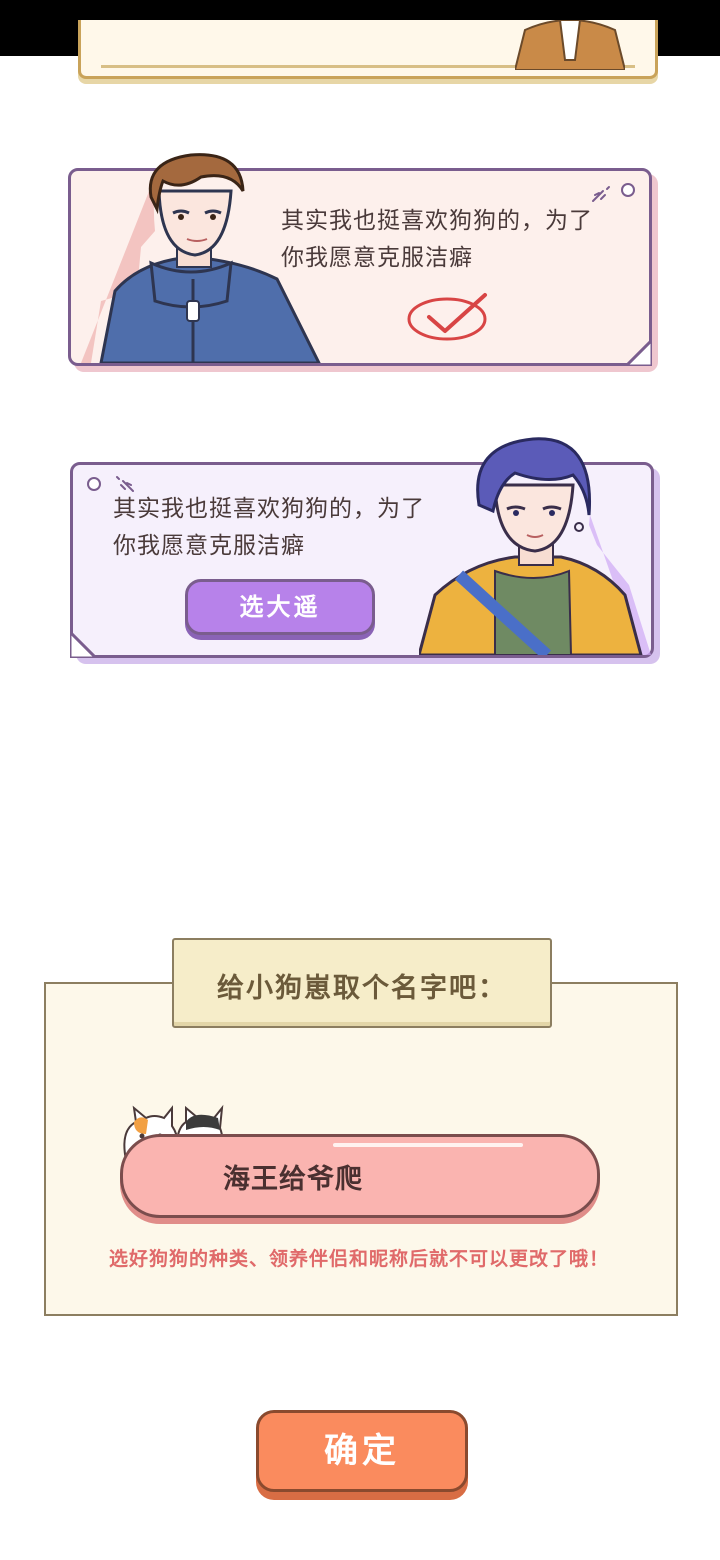 Image resolution: width=720 pixels, height=1560 pixels. I want to click on partial-portrait, so click(570, 45).